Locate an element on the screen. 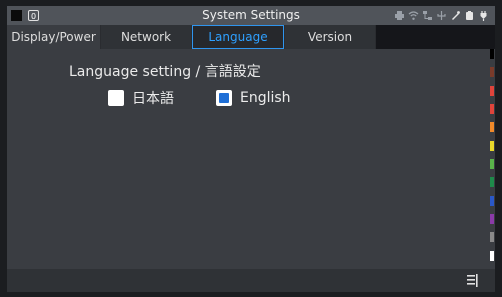 The image size is (502, 297). language-option-english: English is located at coordinates (253, 98).